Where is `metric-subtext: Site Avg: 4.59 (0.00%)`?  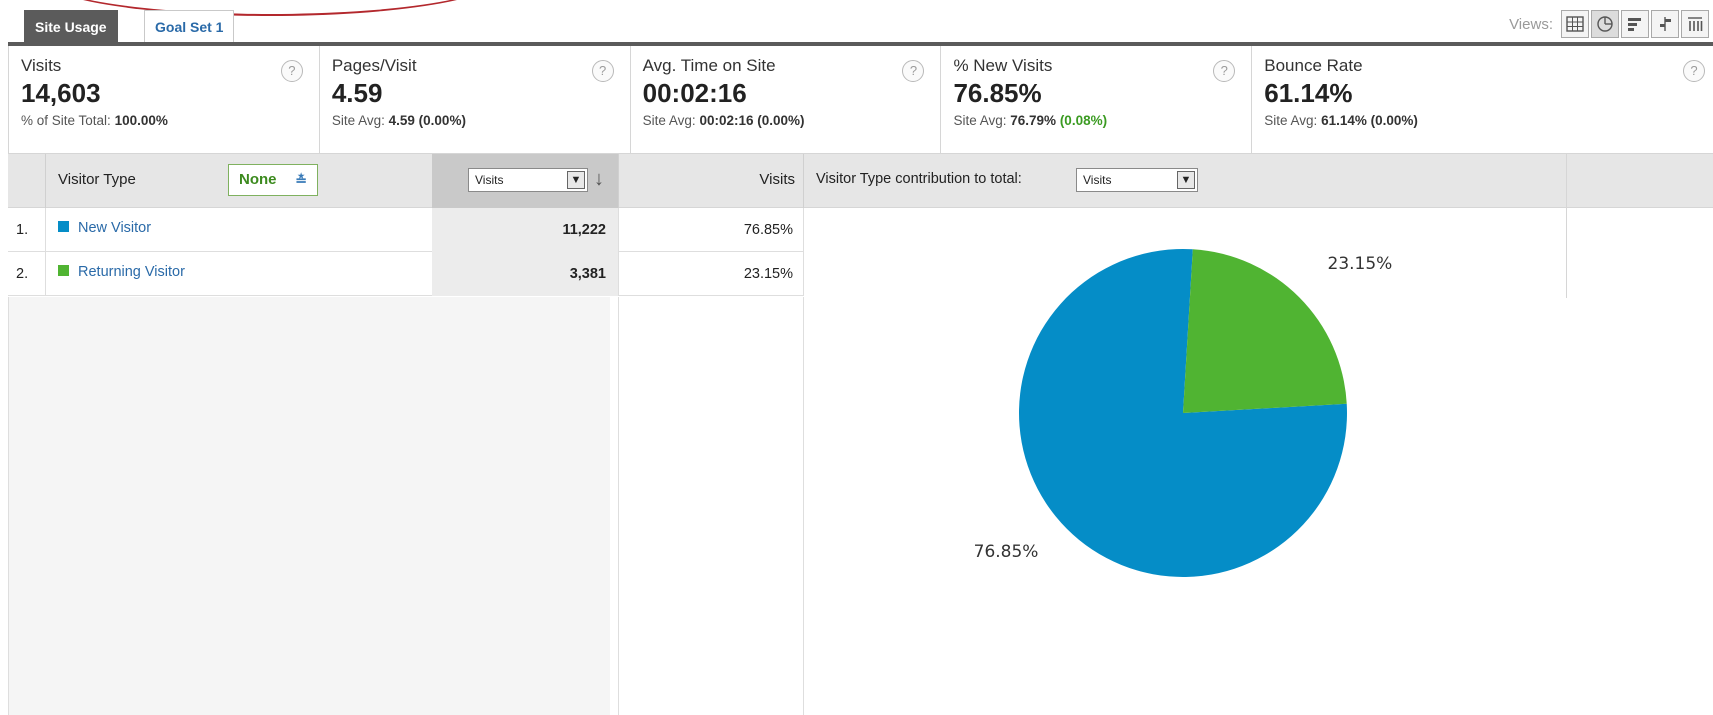 metric-subtext: Site Avg: 4.59 (0.00%) is located at coordinates (398, 120).